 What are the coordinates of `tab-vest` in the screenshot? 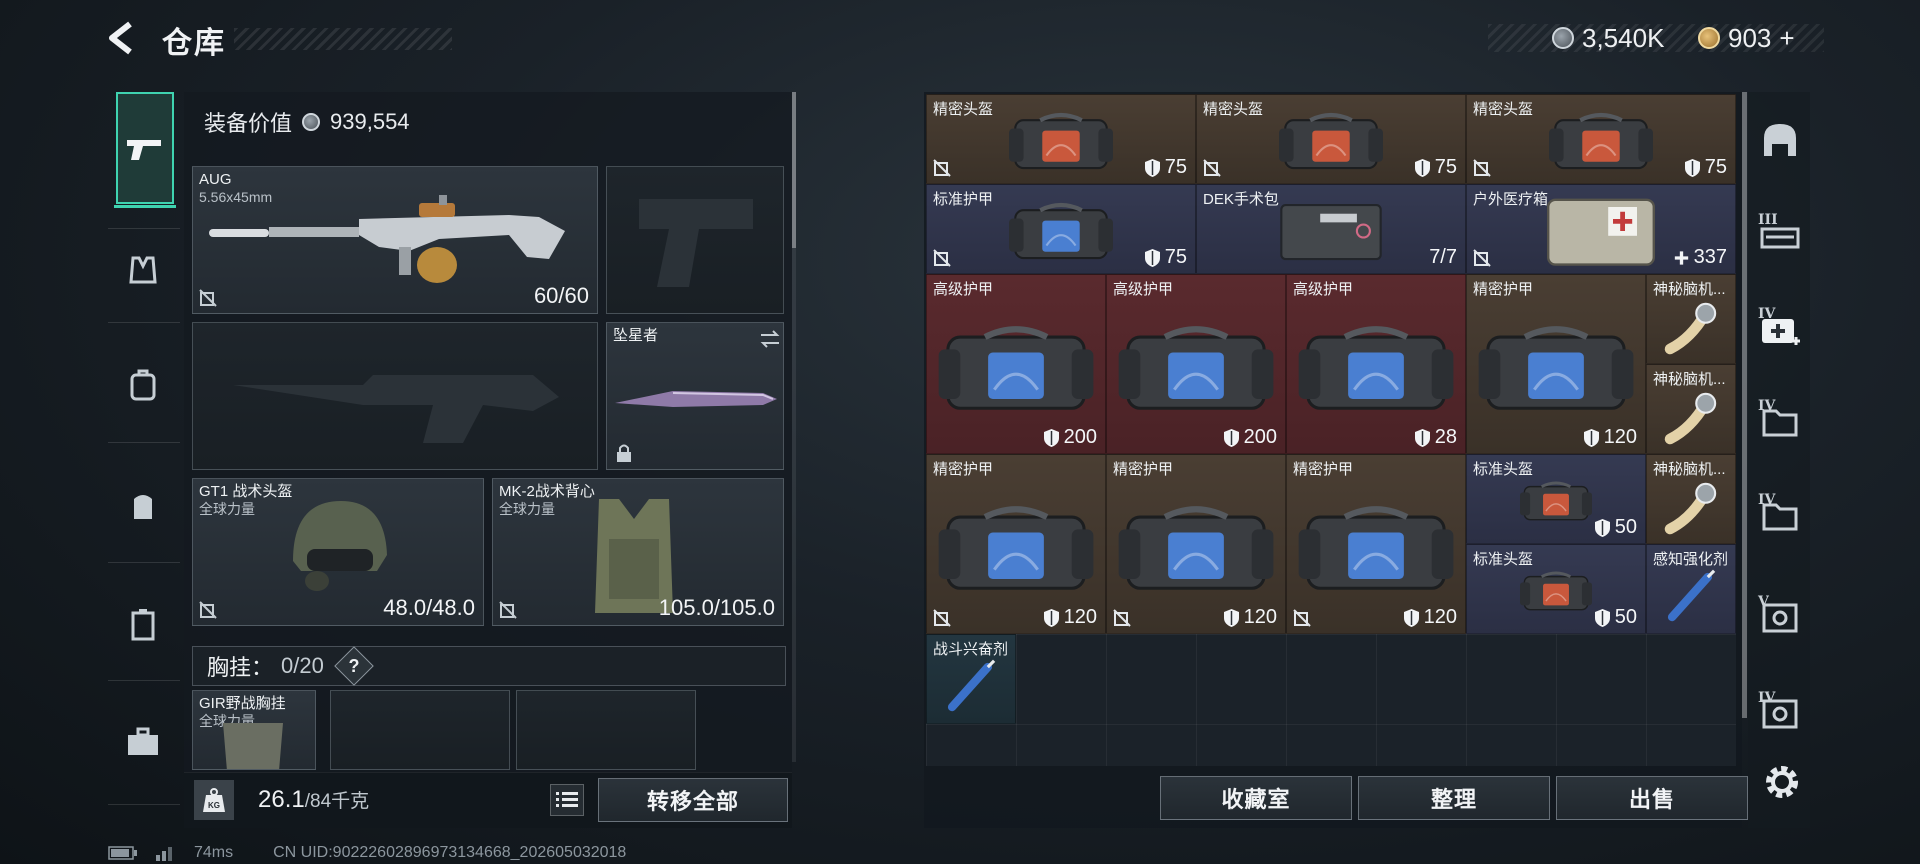 It's located at (143, 270).